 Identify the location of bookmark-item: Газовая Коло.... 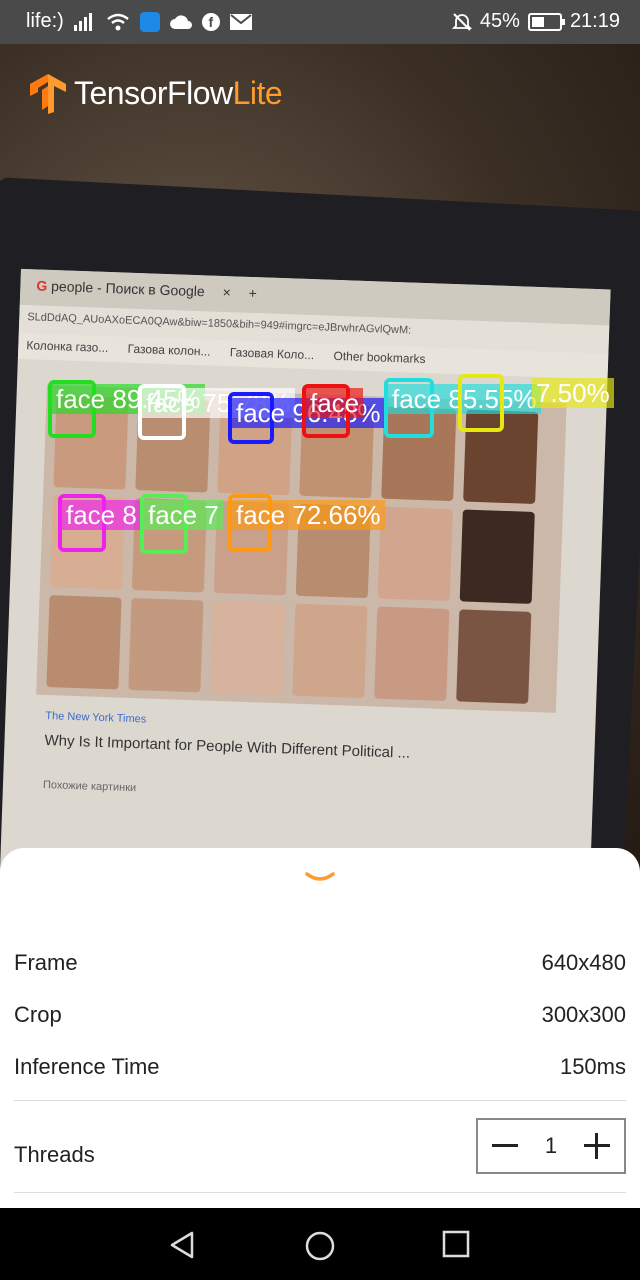
(272, 354).